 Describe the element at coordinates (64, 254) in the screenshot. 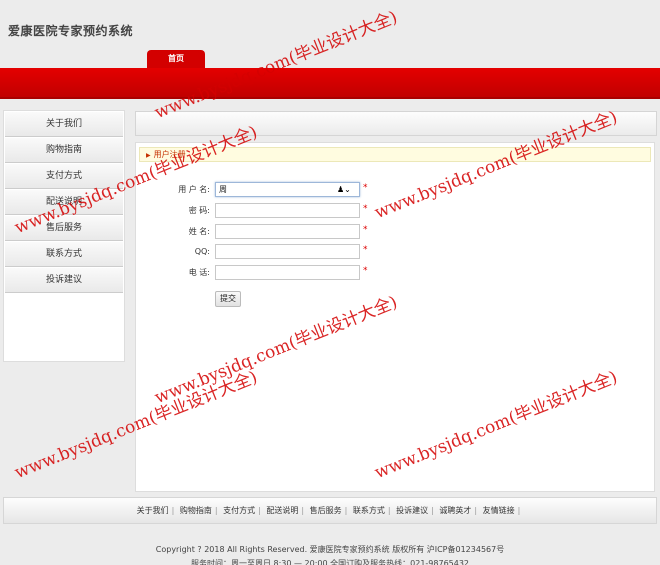

I see `sidebar-item-contact: 联系方式` at that location.